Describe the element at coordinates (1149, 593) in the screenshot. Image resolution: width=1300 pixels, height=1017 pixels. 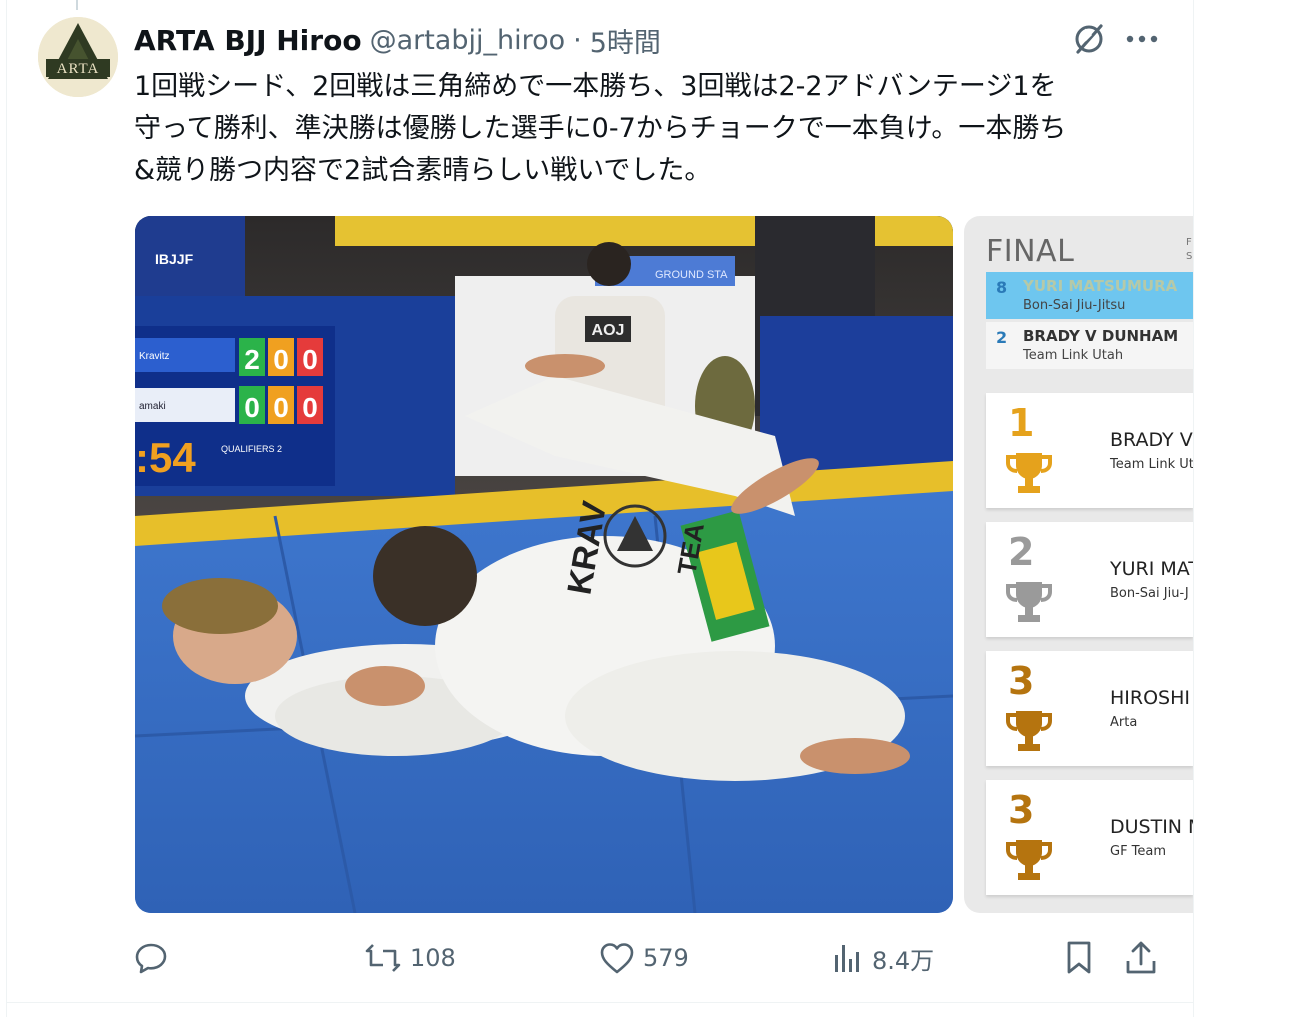
I see `podium-team: Bon-Sai Jiu-J` at that location.